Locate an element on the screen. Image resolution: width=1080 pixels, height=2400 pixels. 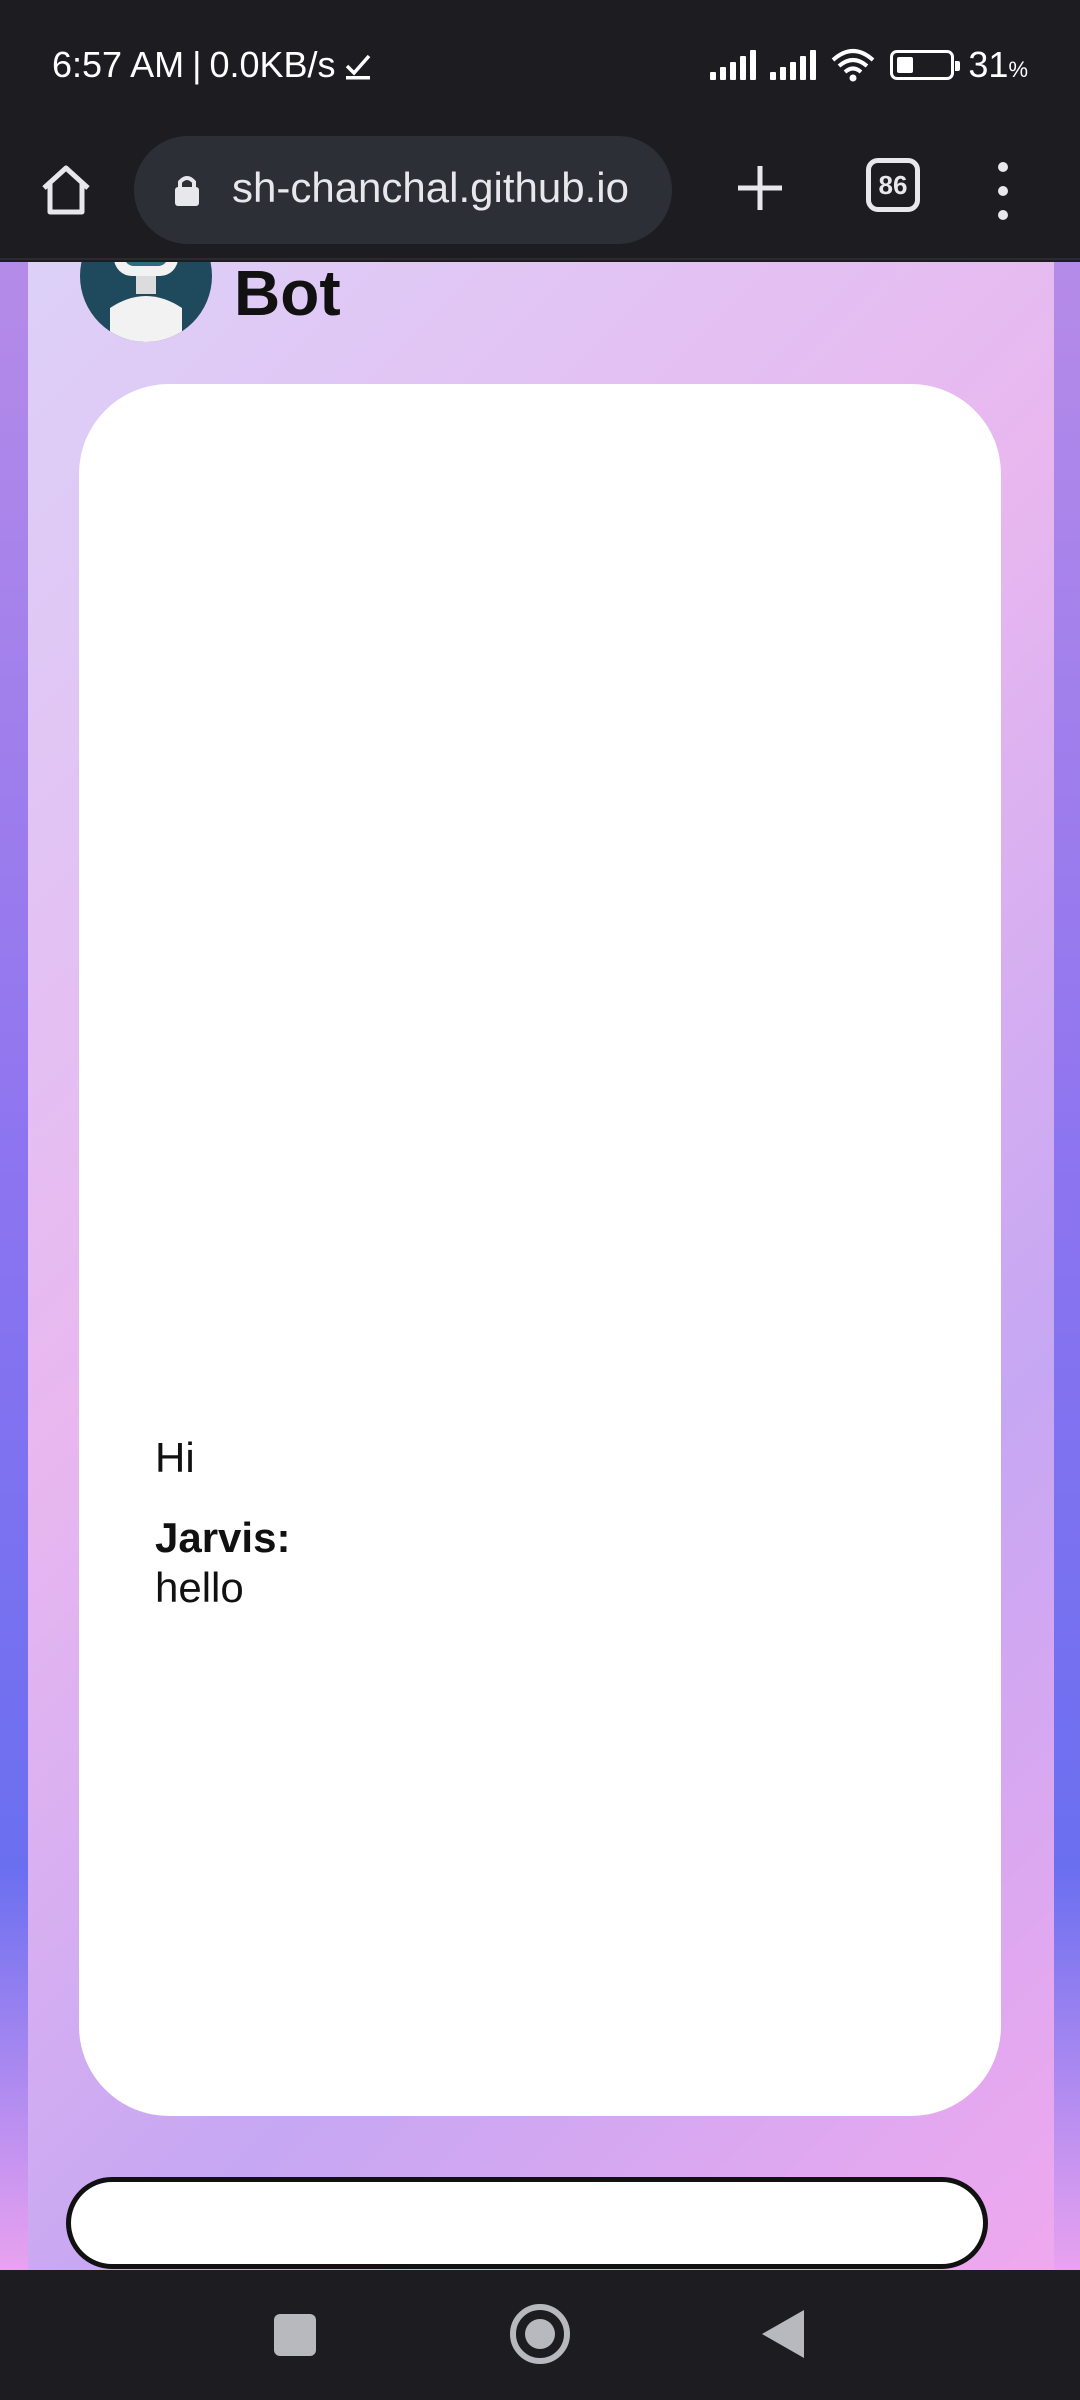
more-menu-icon is located at coordinates (1003, 191).